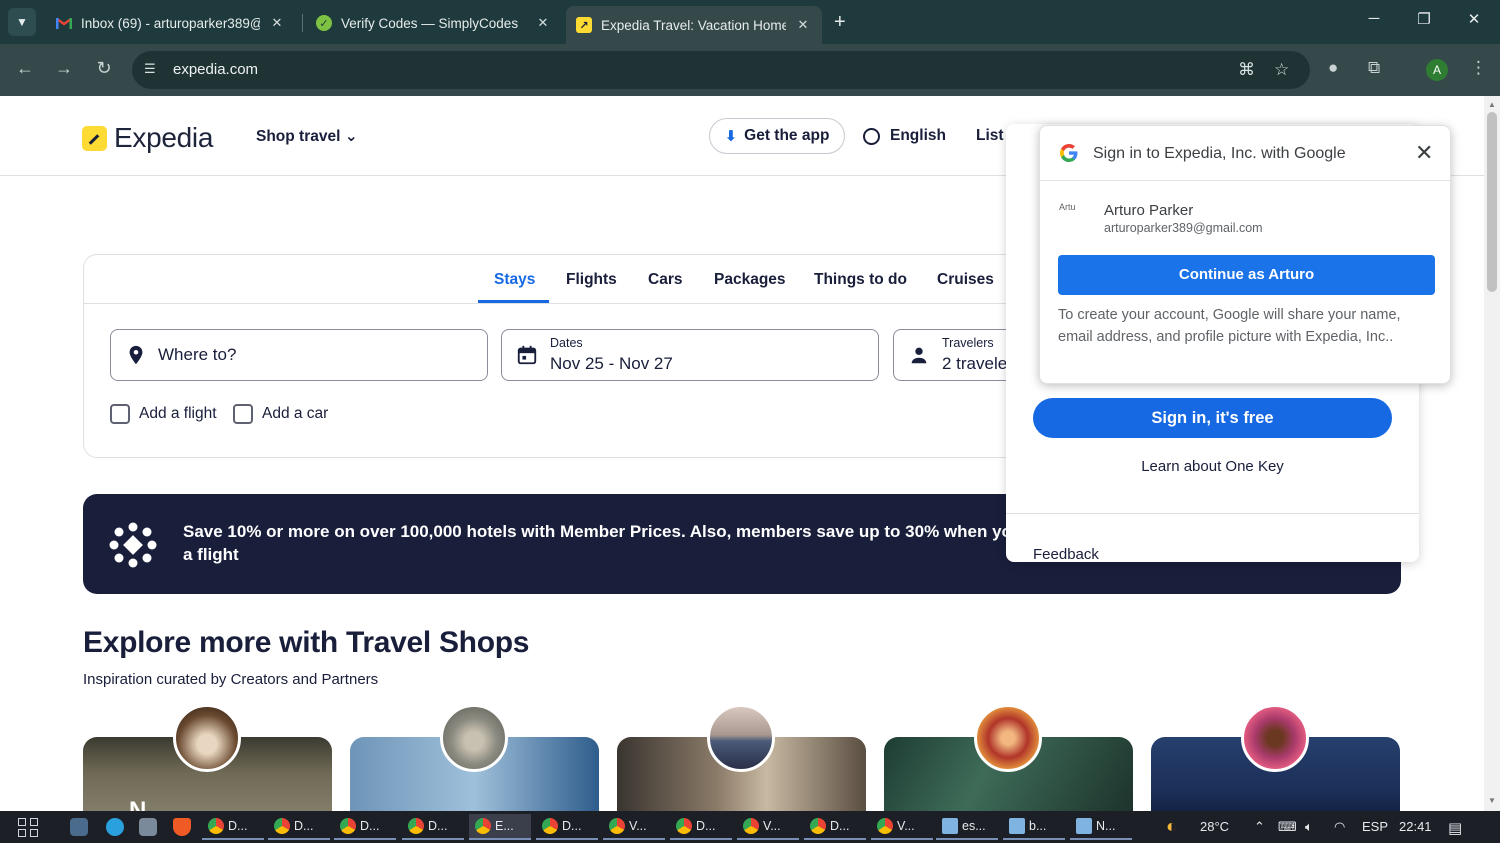 This screenshot has width=1500, height=843. I want to click on language-indicator: ESP, so click(1375, 826).